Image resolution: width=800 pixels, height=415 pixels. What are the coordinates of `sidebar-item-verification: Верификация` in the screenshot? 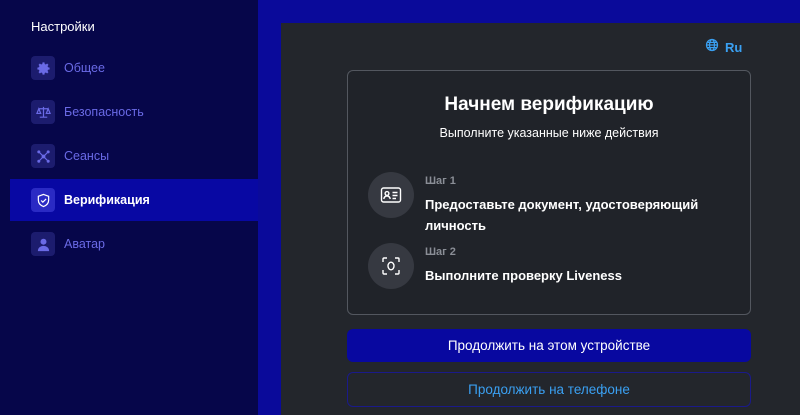 It's located at (134, 200).